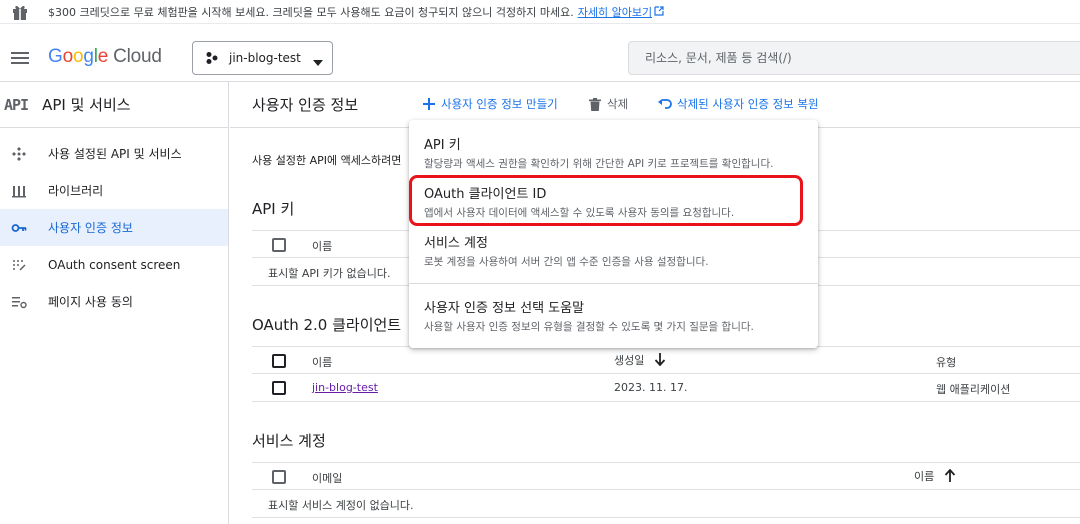 The width and height of the screenshot is (1080, 524). Describe the element at coordinates (16, 104) in the screenshot. I see `api-logo: API` at that location.